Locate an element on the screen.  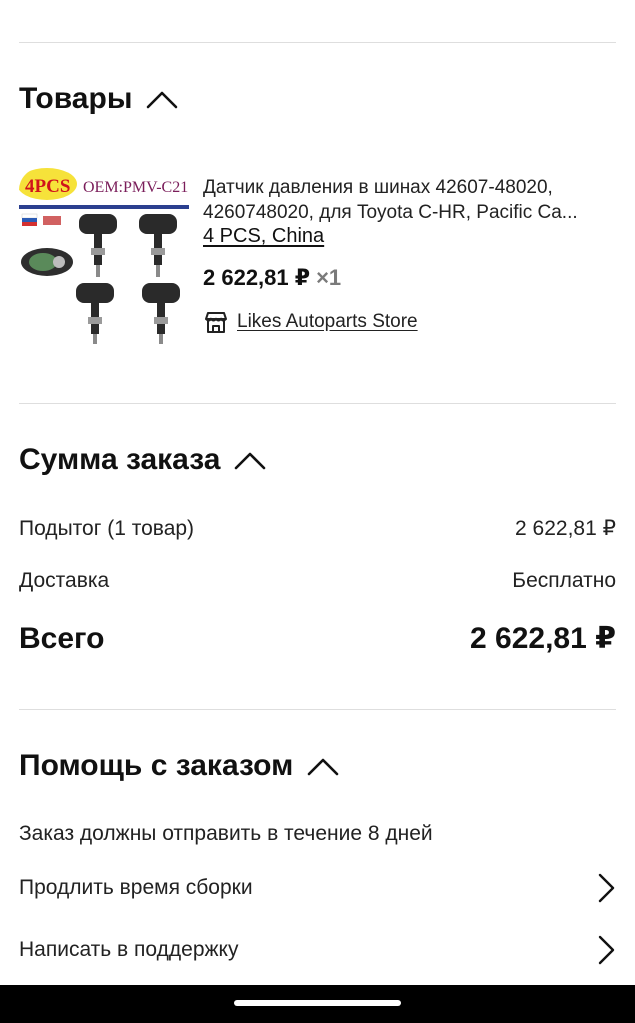
product-variant-link: 4 PCS, China is located at coordinates (263, 236).